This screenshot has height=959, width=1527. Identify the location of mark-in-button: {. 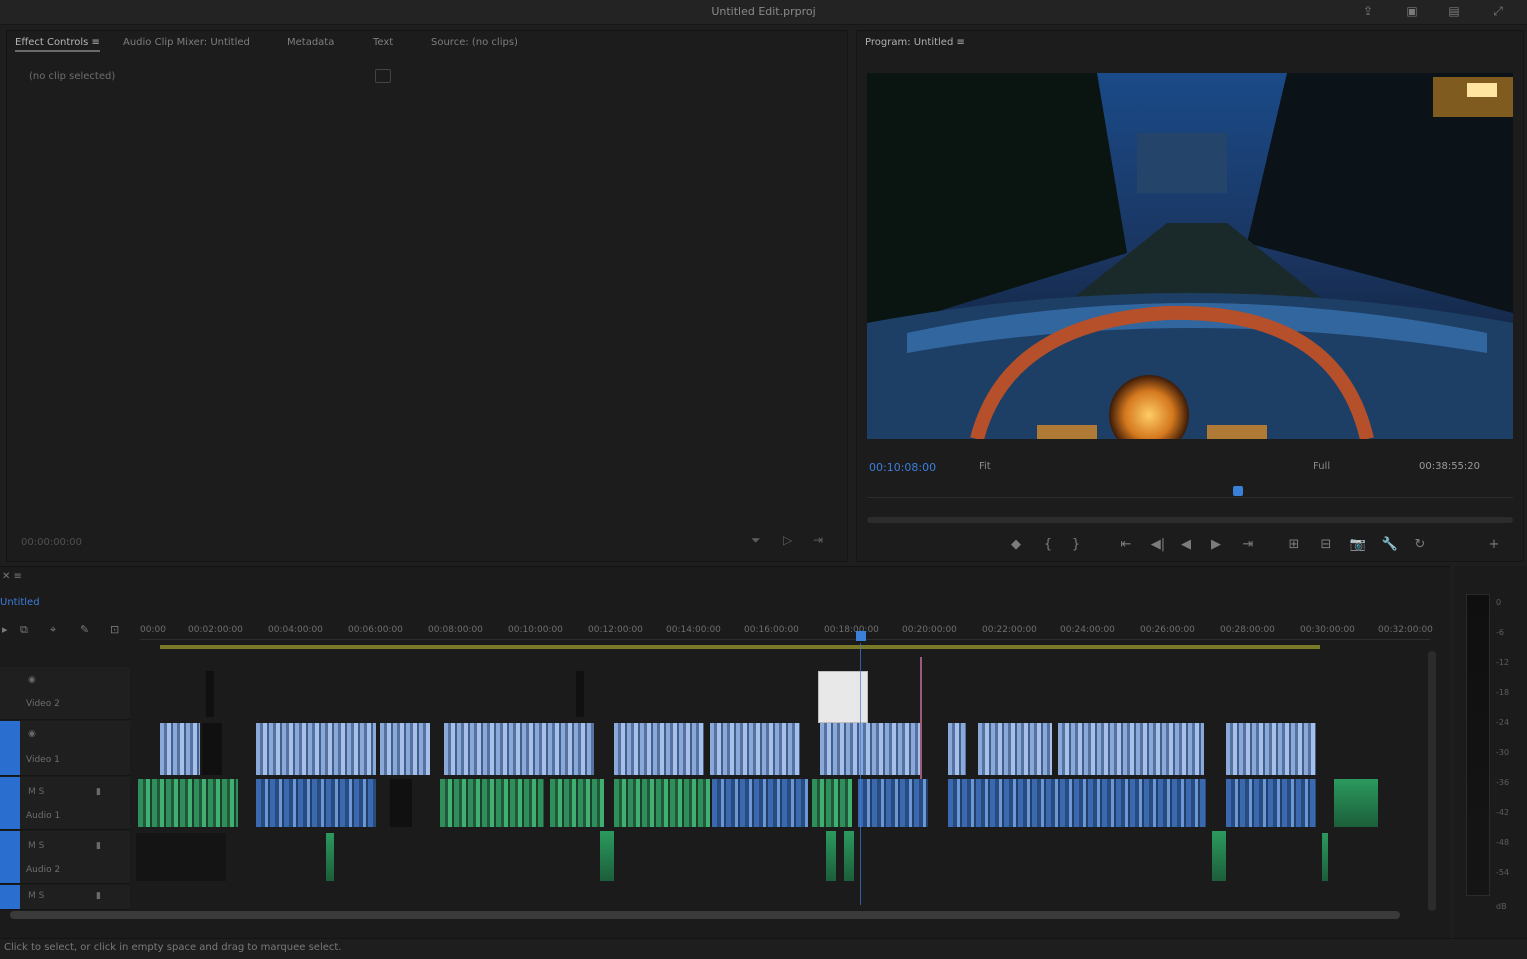
(1048, 544).